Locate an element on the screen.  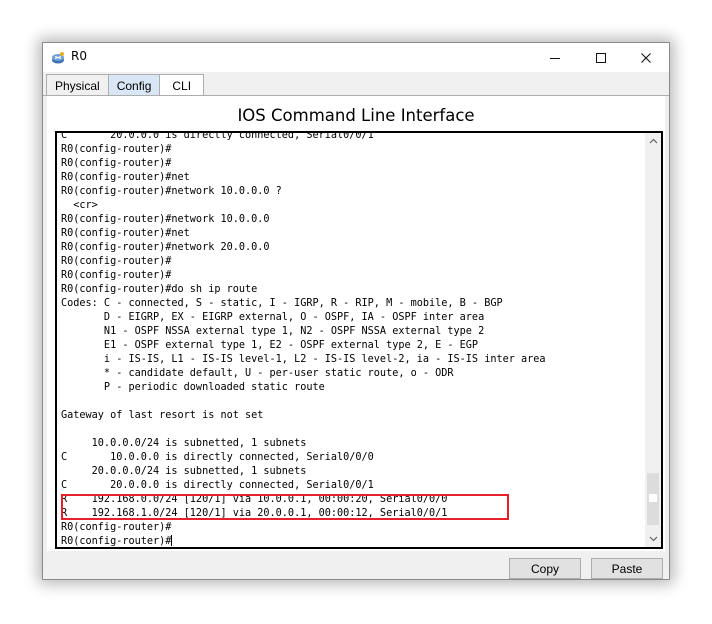
terminal-line: 20.0.0.0/24 is subnetted, 1 subnets is located at coordinates (184, 471).